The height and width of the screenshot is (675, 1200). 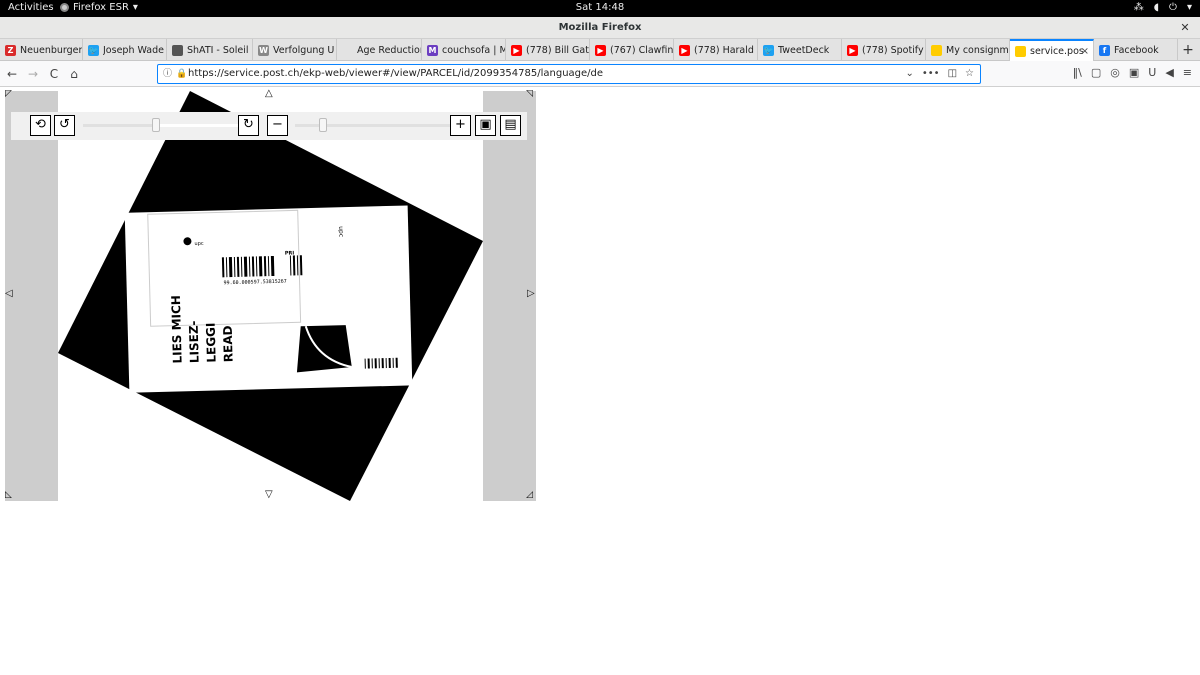 What do you see at coordinates (1057, 51) in the screenshot?
I see `tab-label: service.pos` at bounding box center [1057, 51].